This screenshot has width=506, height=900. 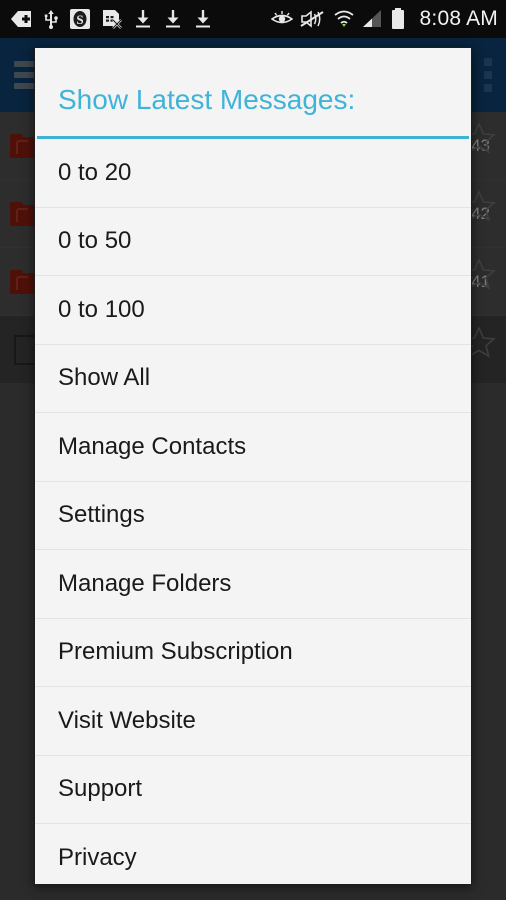 I want to click on status-bar-right-icons: 8:08 AM, so click(x=384, y=19).